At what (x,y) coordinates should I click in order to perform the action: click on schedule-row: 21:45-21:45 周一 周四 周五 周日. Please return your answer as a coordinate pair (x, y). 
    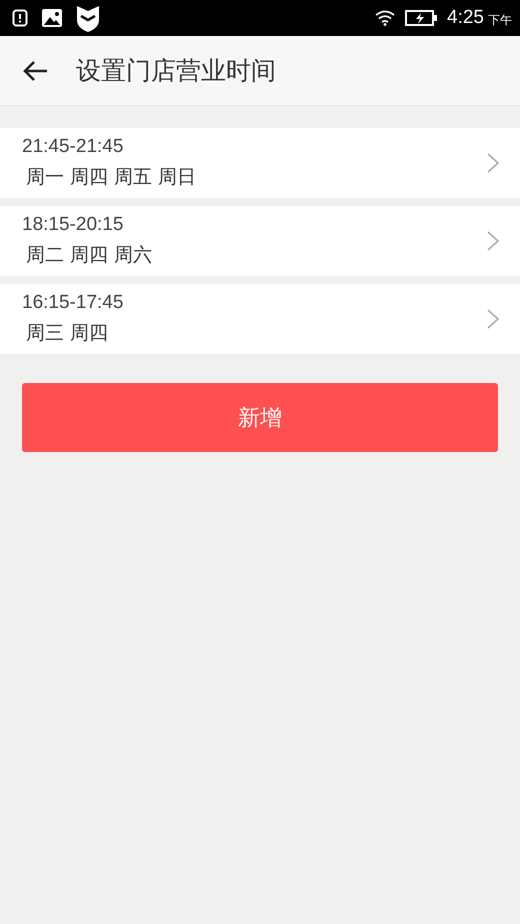
    Looking at the image, I should click on (260, 163).